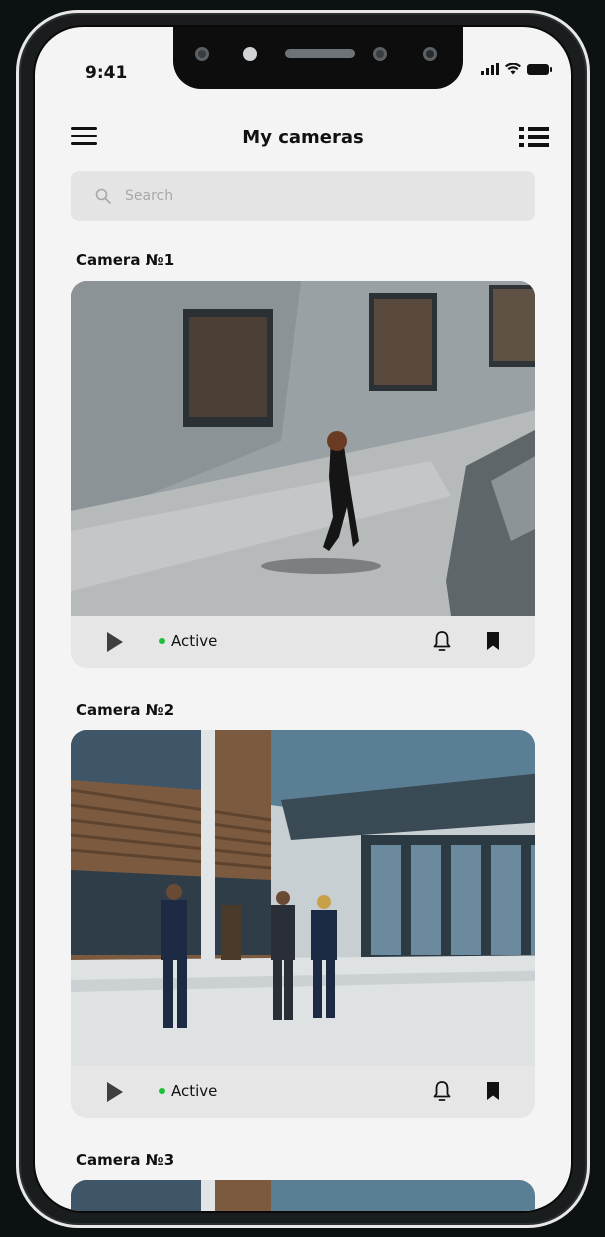 This screenshot has width=605, height=1237. What do you see at coordinates (125, 1160) in the screenshot?
I see `camera-title: Camera №3` at bounding box center [125, 1160].